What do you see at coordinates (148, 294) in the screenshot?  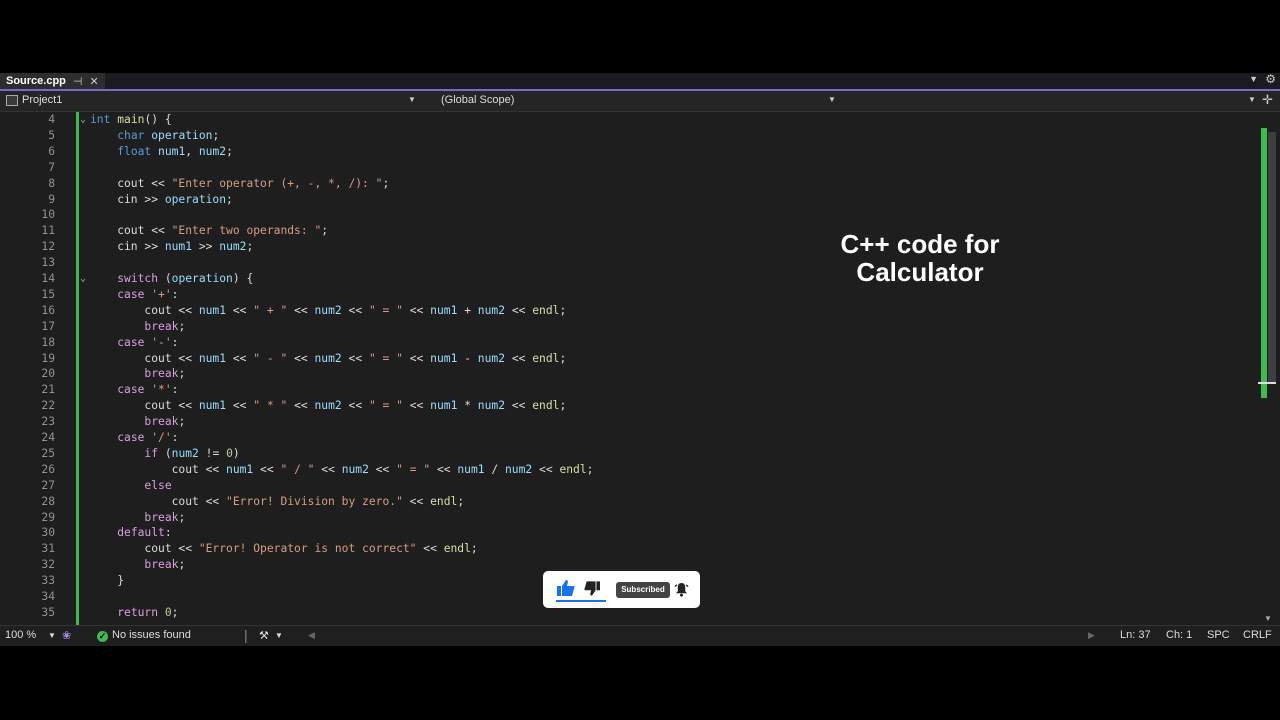 I see `code-text: case '+':` at bounding box center [148, 294].